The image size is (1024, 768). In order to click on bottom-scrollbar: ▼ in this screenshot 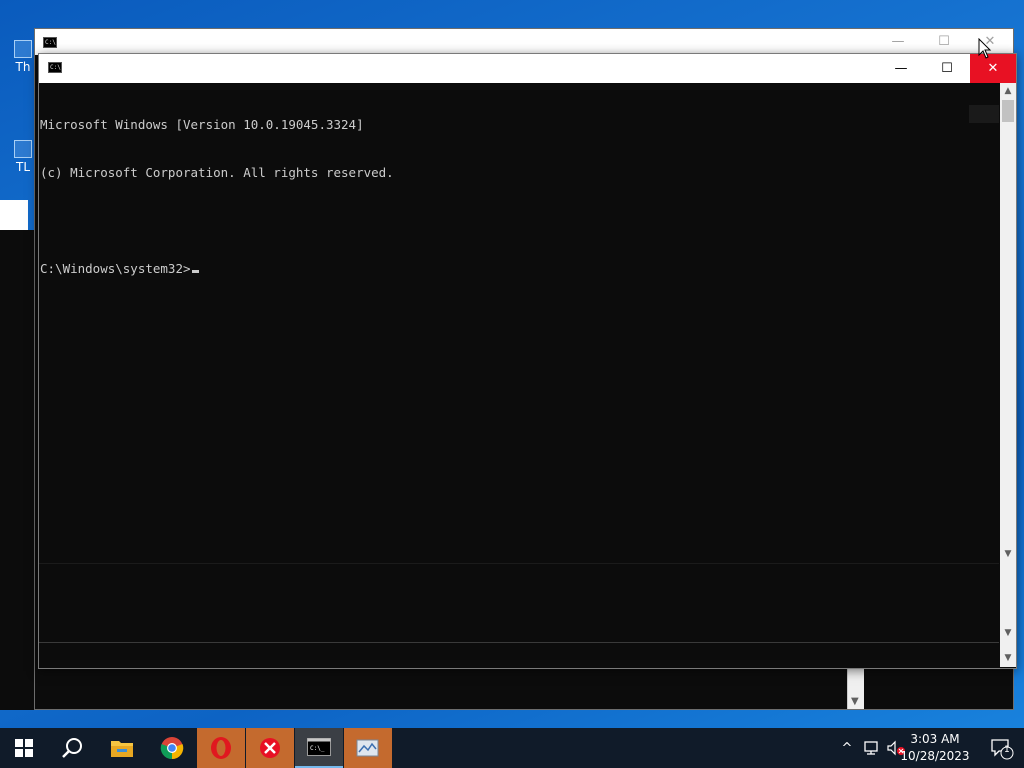, I will do `click(1008, 654)`.